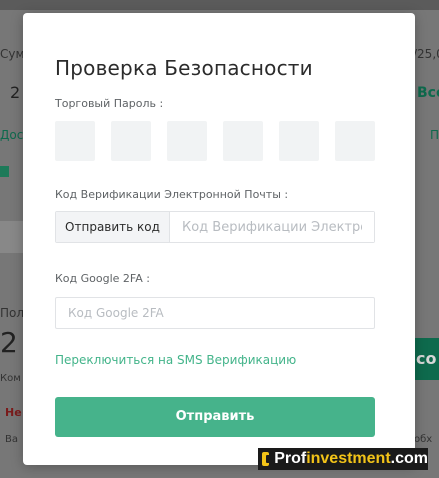 Image resolution: width=439 pixels, height=478 pixels. What do you see at coordinates (215, 313) in the screenshot?
I see `google-2fa-input` at bounding box center [215, 313].